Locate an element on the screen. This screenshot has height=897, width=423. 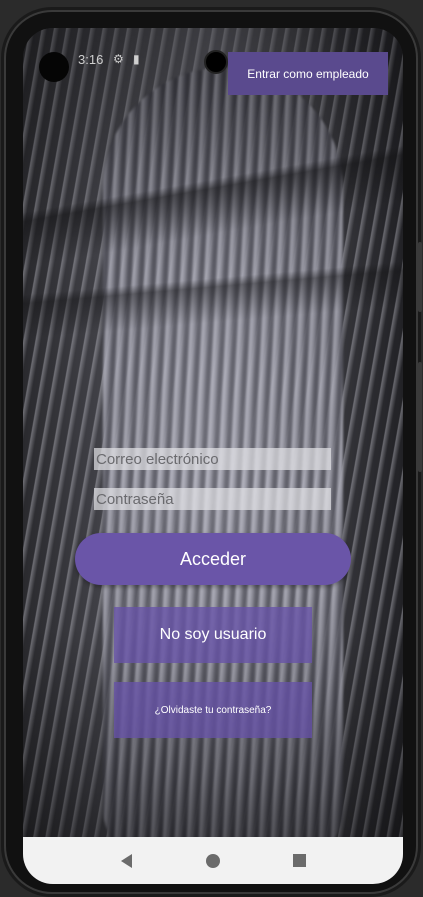
email-field is located at coordinates (212, 459).